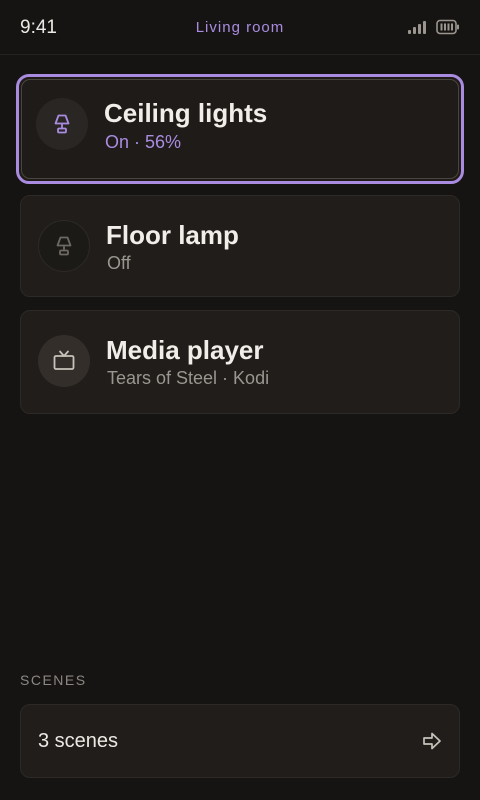 This screenshot has height=800, width=480. I want to click on scenes-section-label: SCENES, so click(53, 680).